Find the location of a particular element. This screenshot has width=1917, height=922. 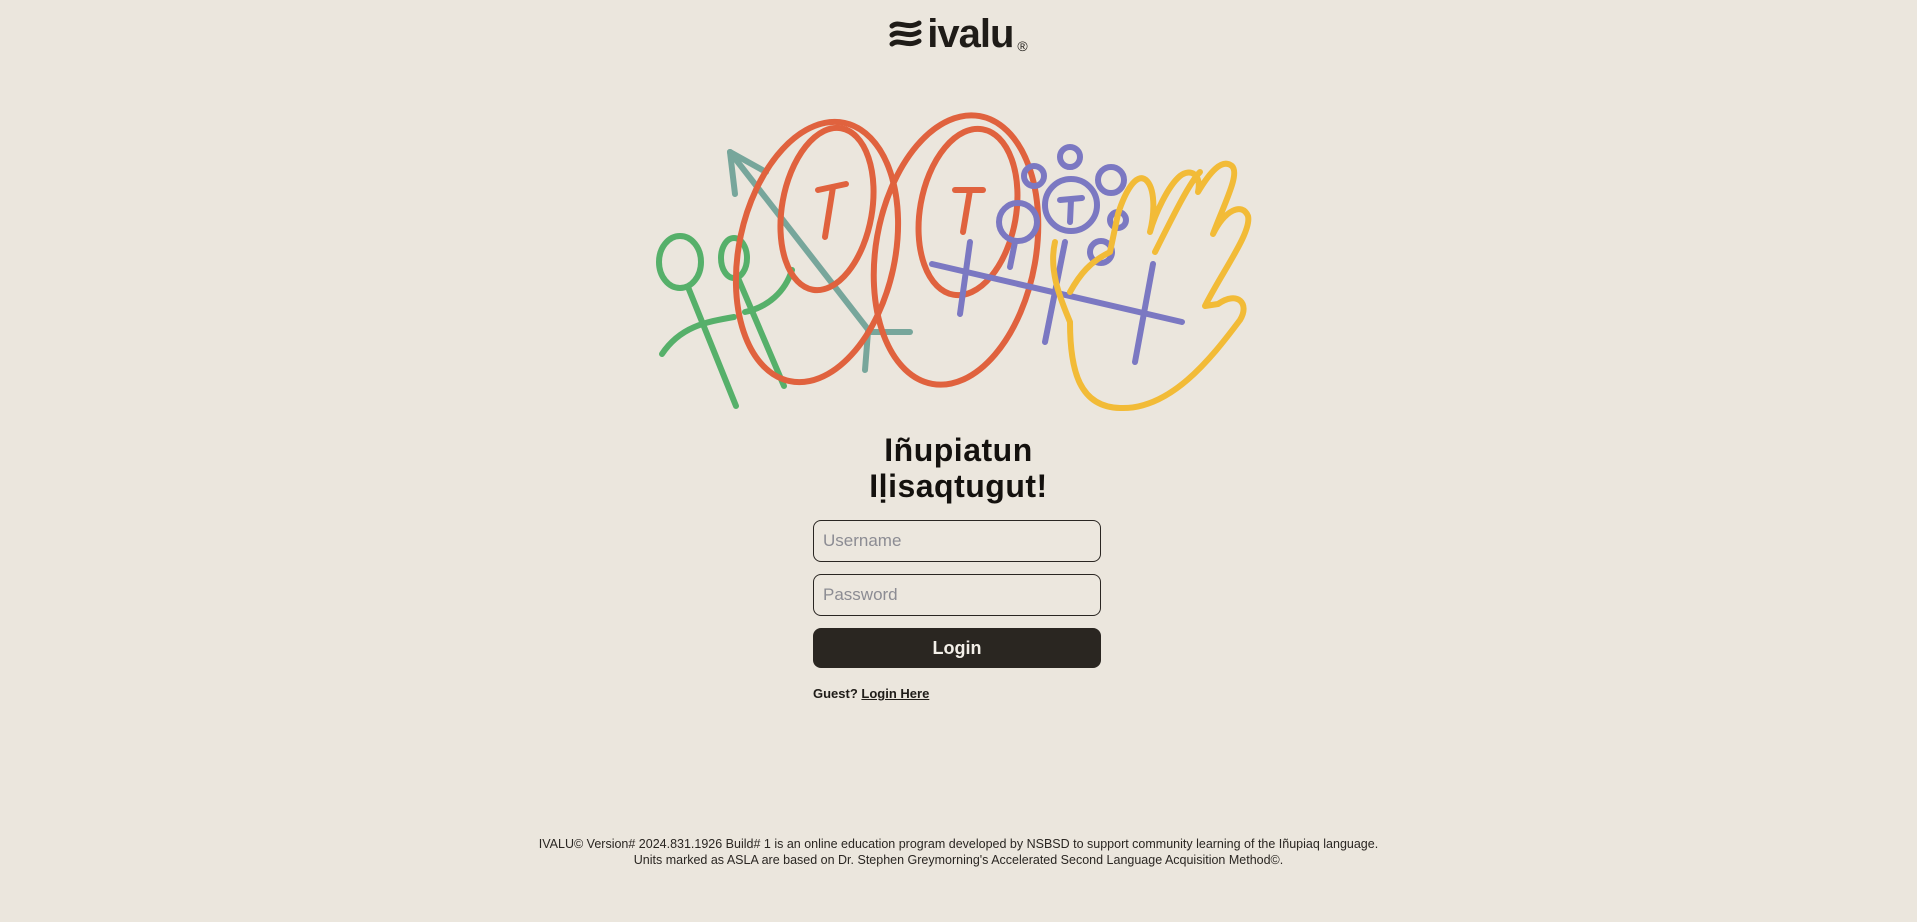

title-line-2: Iḷisaqtugut! is located at coordinates (958, 486).